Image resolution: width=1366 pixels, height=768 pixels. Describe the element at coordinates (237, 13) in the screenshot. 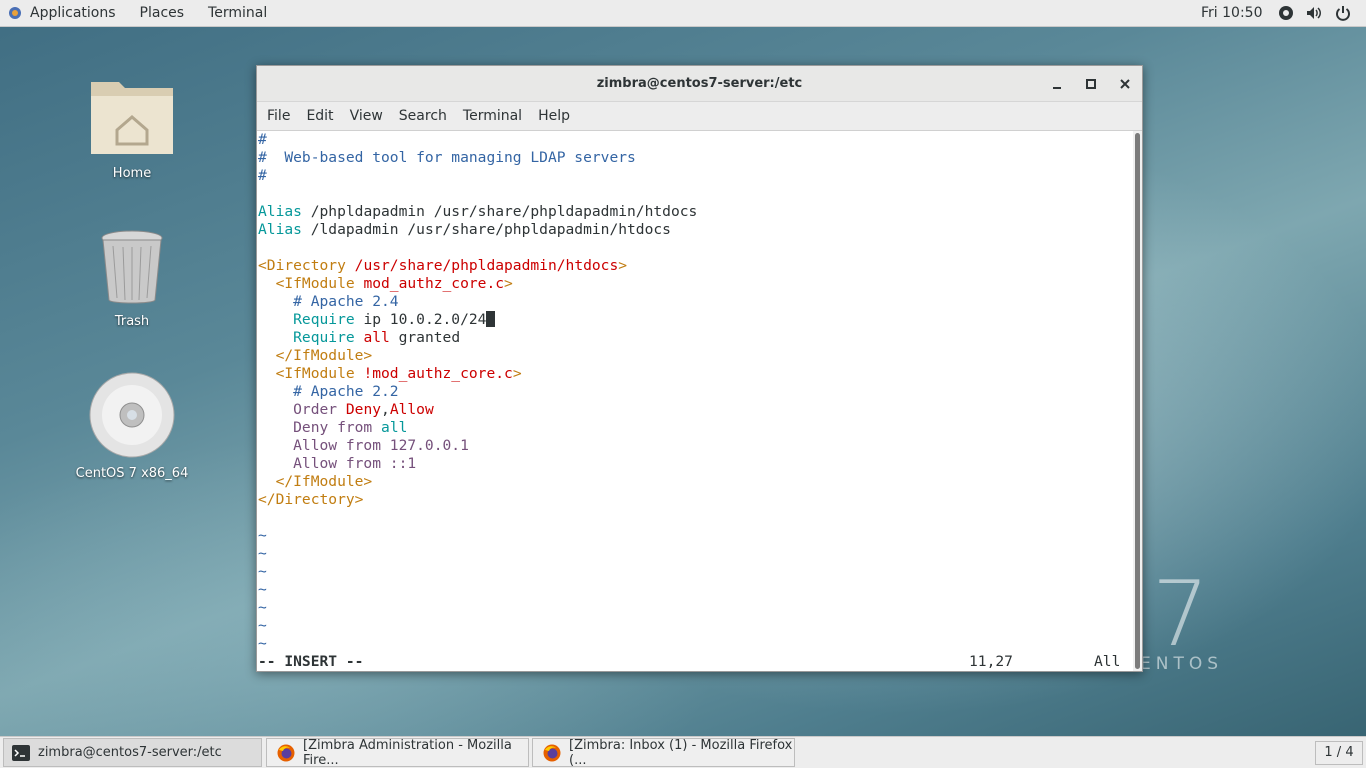

I see `terminal-app-menu: Terminal` at that location.